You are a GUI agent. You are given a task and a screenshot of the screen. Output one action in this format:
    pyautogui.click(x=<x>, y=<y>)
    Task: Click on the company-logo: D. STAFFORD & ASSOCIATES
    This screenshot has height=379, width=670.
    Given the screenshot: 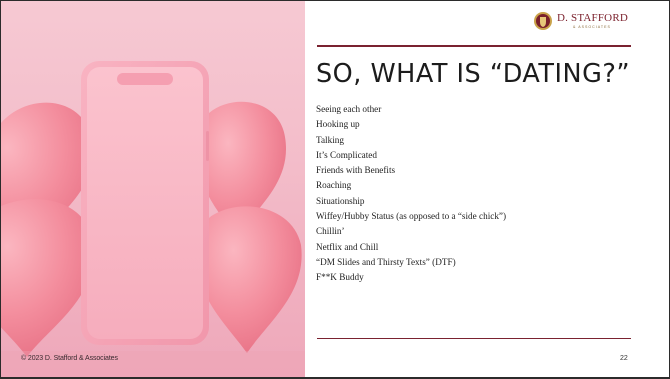 What is the action you would take?
    pyautogui.click(x=588, y=21)
    